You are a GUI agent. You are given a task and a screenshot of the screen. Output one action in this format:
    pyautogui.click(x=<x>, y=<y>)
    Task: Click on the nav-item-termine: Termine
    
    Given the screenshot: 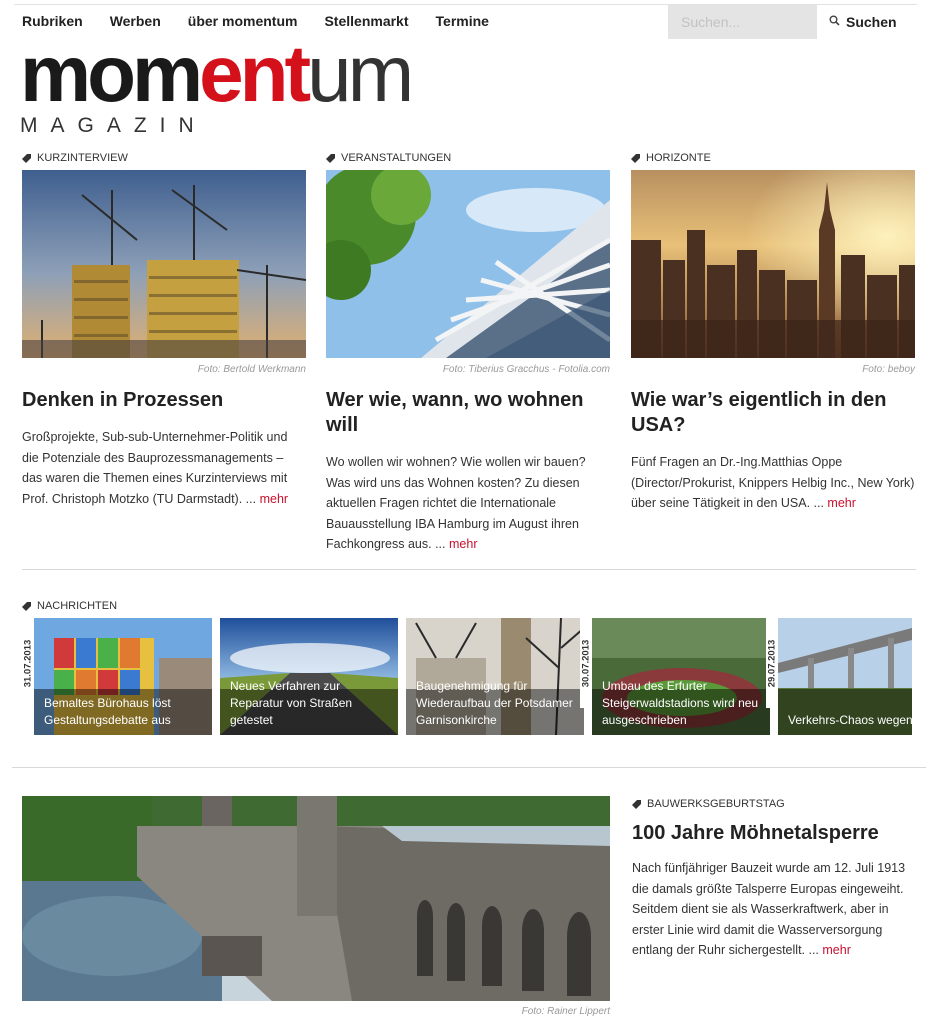 What is the action you would take?
    pyautogui.click(x=462, y=21)
    